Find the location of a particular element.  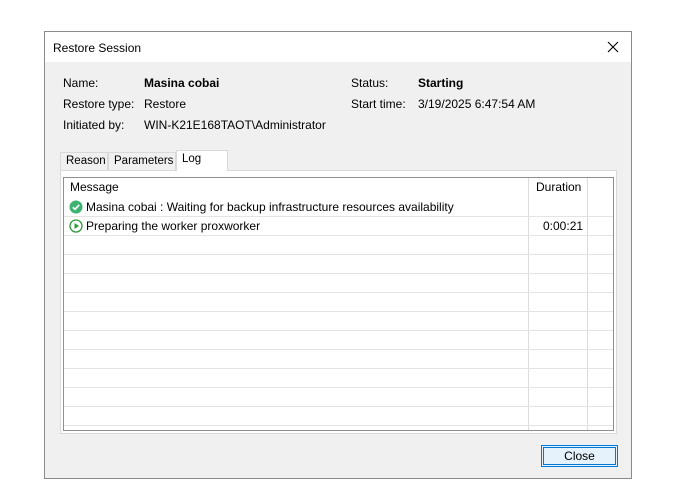

tab-log: Log is located at coordinates (202, 160).